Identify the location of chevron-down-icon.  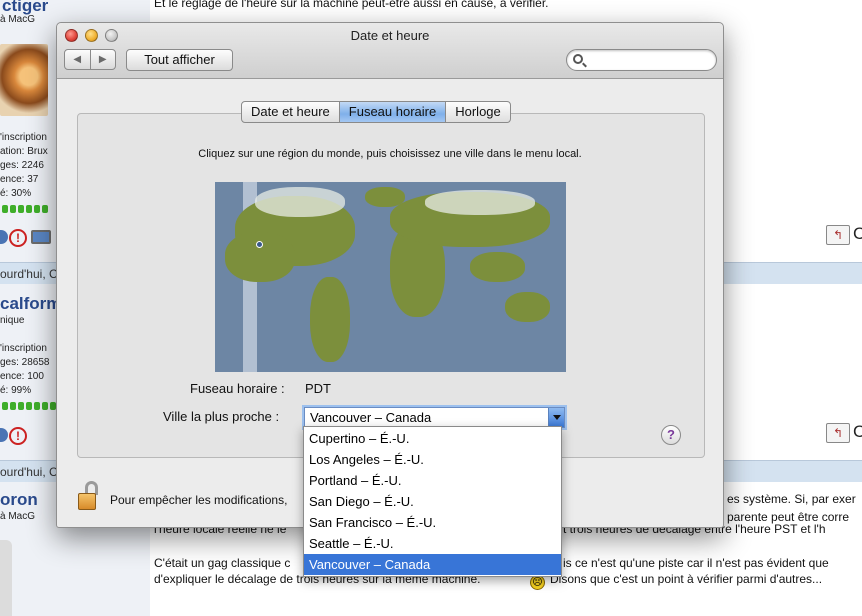
(556, 417).